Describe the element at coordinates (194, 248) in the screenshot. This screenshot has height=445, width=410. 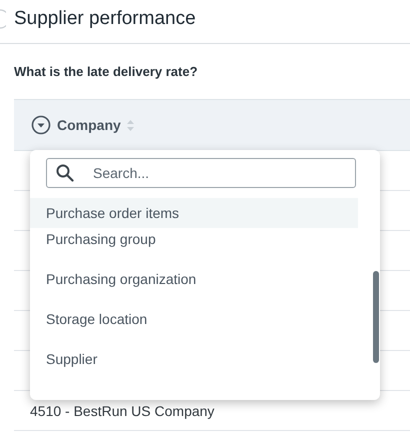
I see `menu-item: Purchasing group` at that location.